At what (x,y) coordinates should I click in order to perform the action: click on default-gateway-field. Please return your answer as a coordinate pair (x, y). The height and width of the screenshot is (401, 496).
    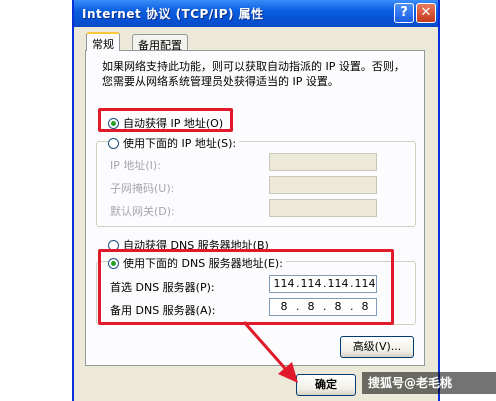
    Looking at the image, I should click on (323, 208).